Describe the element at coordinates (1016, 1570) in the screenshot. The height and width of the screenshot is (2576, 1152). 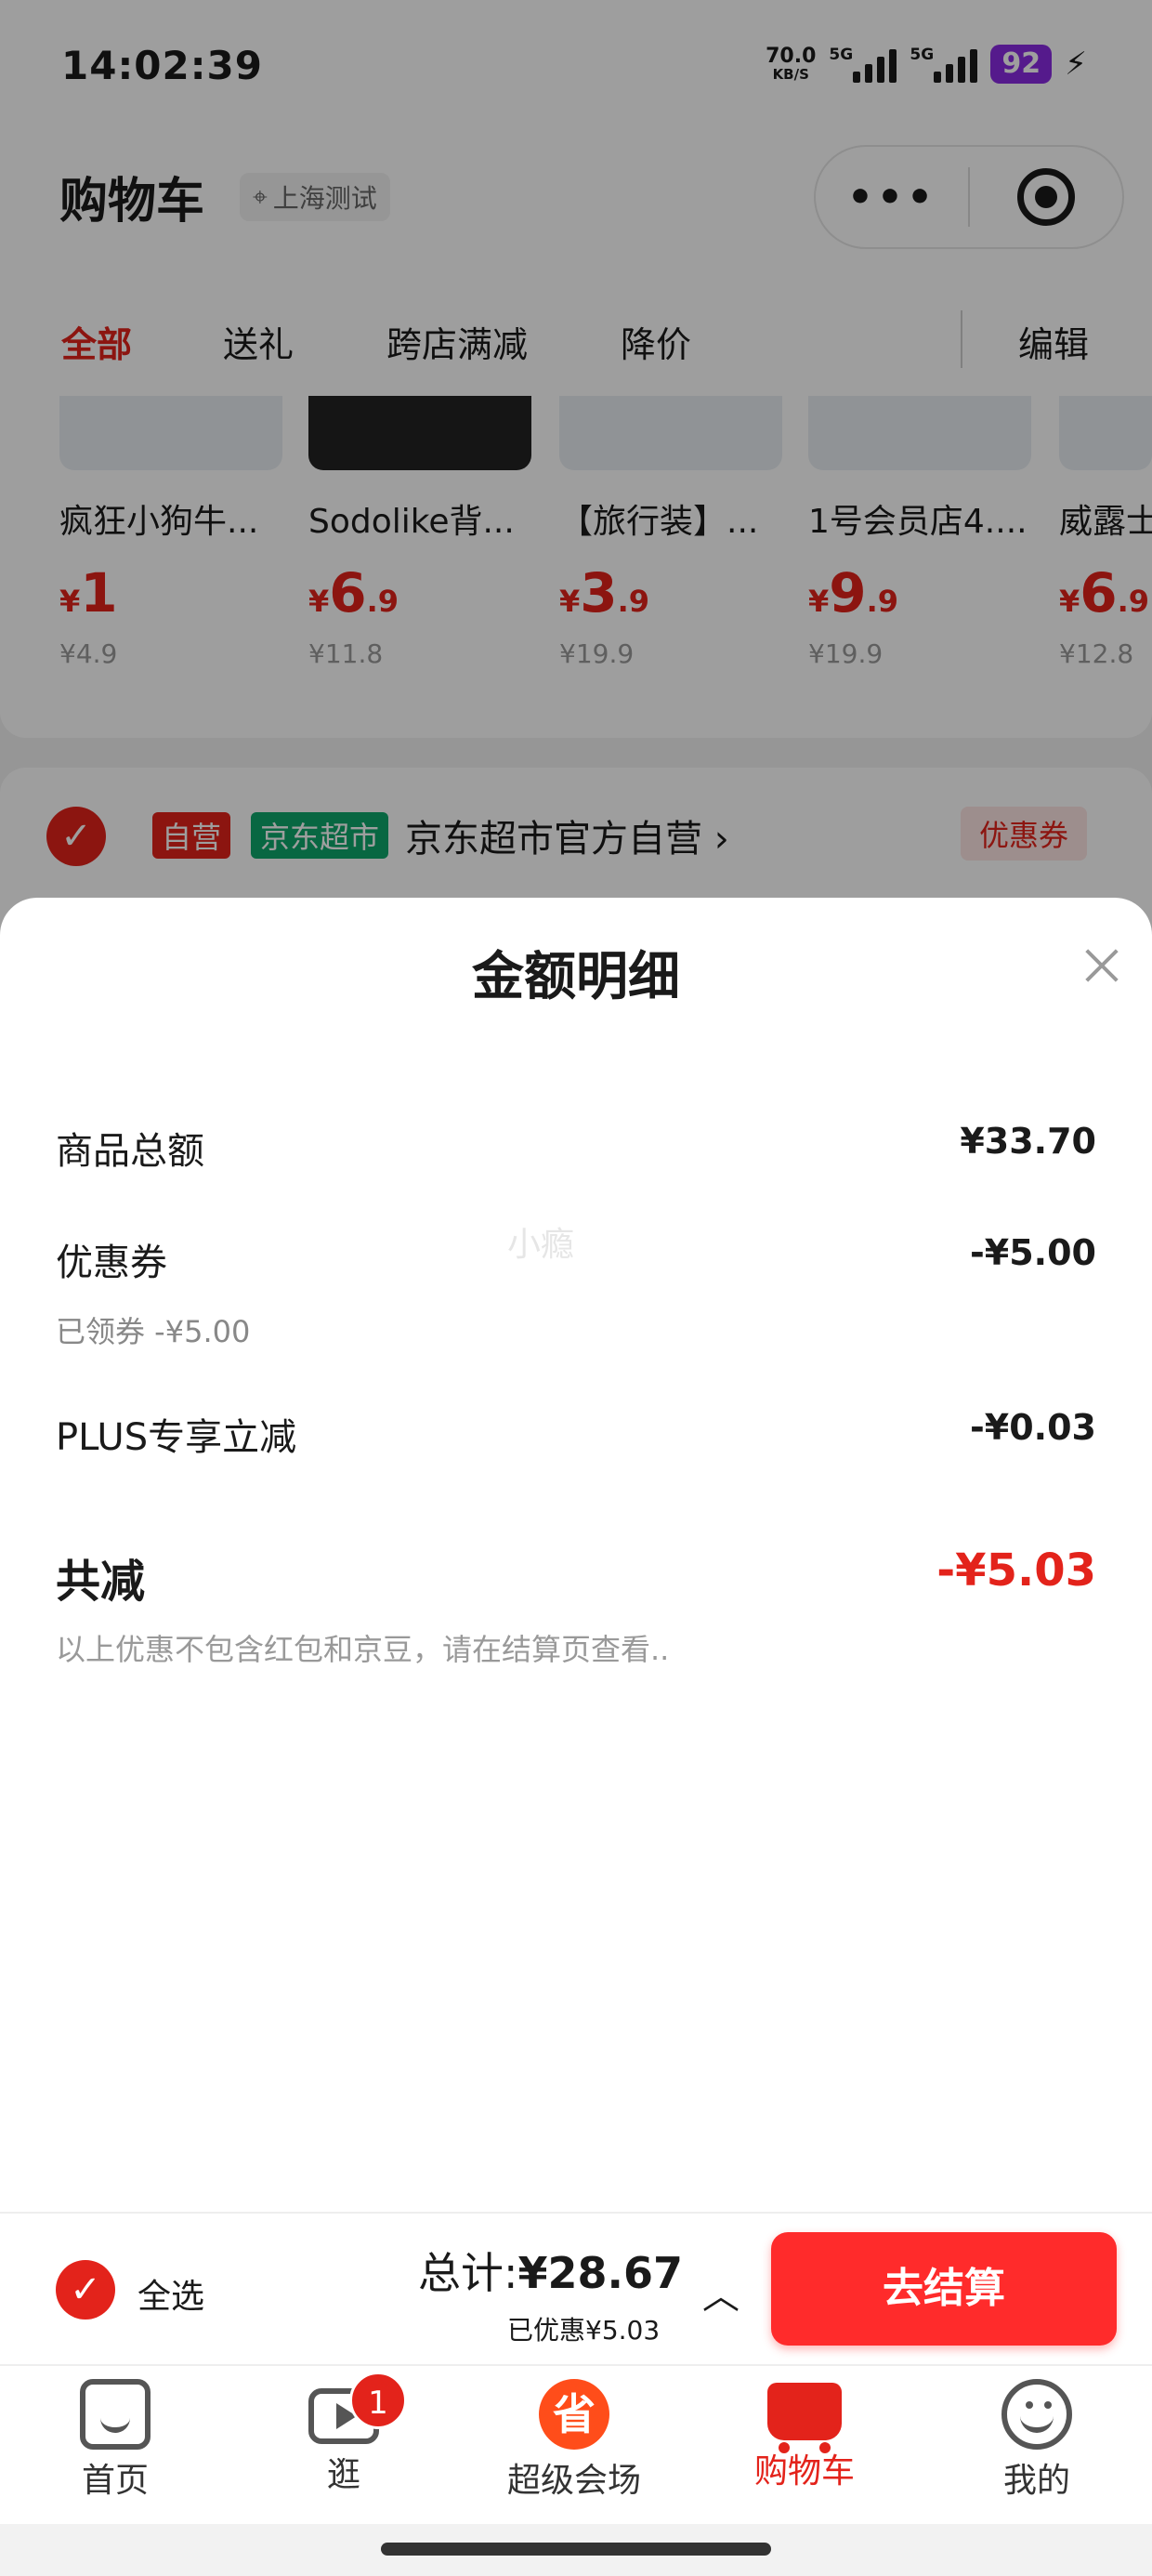
I see `total-discount-value: -¥5.03` at that location.